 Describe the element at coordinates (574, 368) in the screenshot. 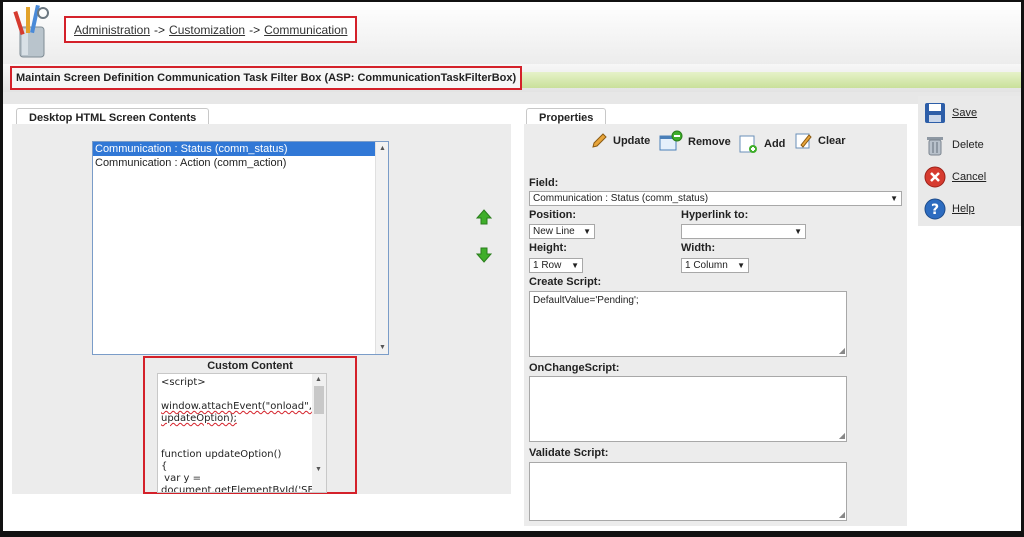

I see `onchange-script-label: OnChangeScript:` at that location.